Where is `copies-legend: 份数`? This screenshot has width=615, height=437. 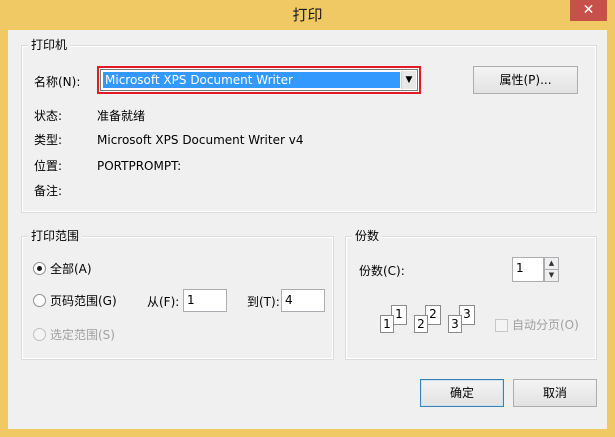
copies-legend: 份数 is located at coordinates (367, 236).